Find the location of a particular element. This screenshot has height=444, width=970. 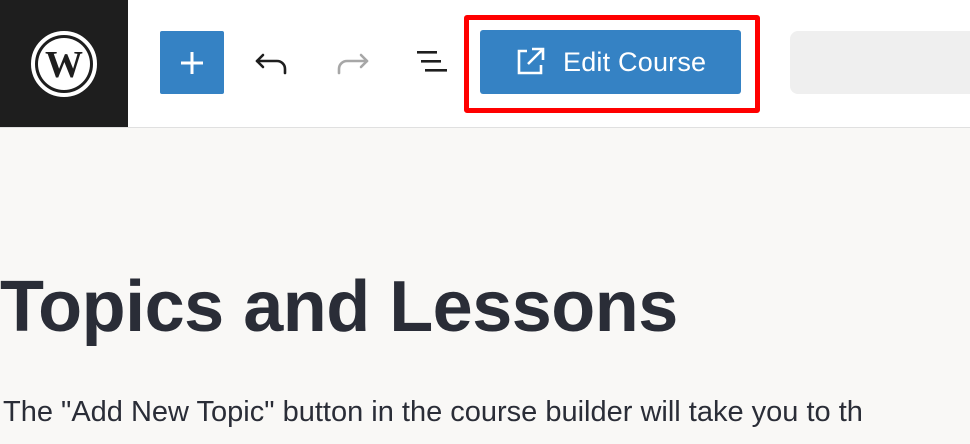

plus-icon is located at coordinates (192, 62).